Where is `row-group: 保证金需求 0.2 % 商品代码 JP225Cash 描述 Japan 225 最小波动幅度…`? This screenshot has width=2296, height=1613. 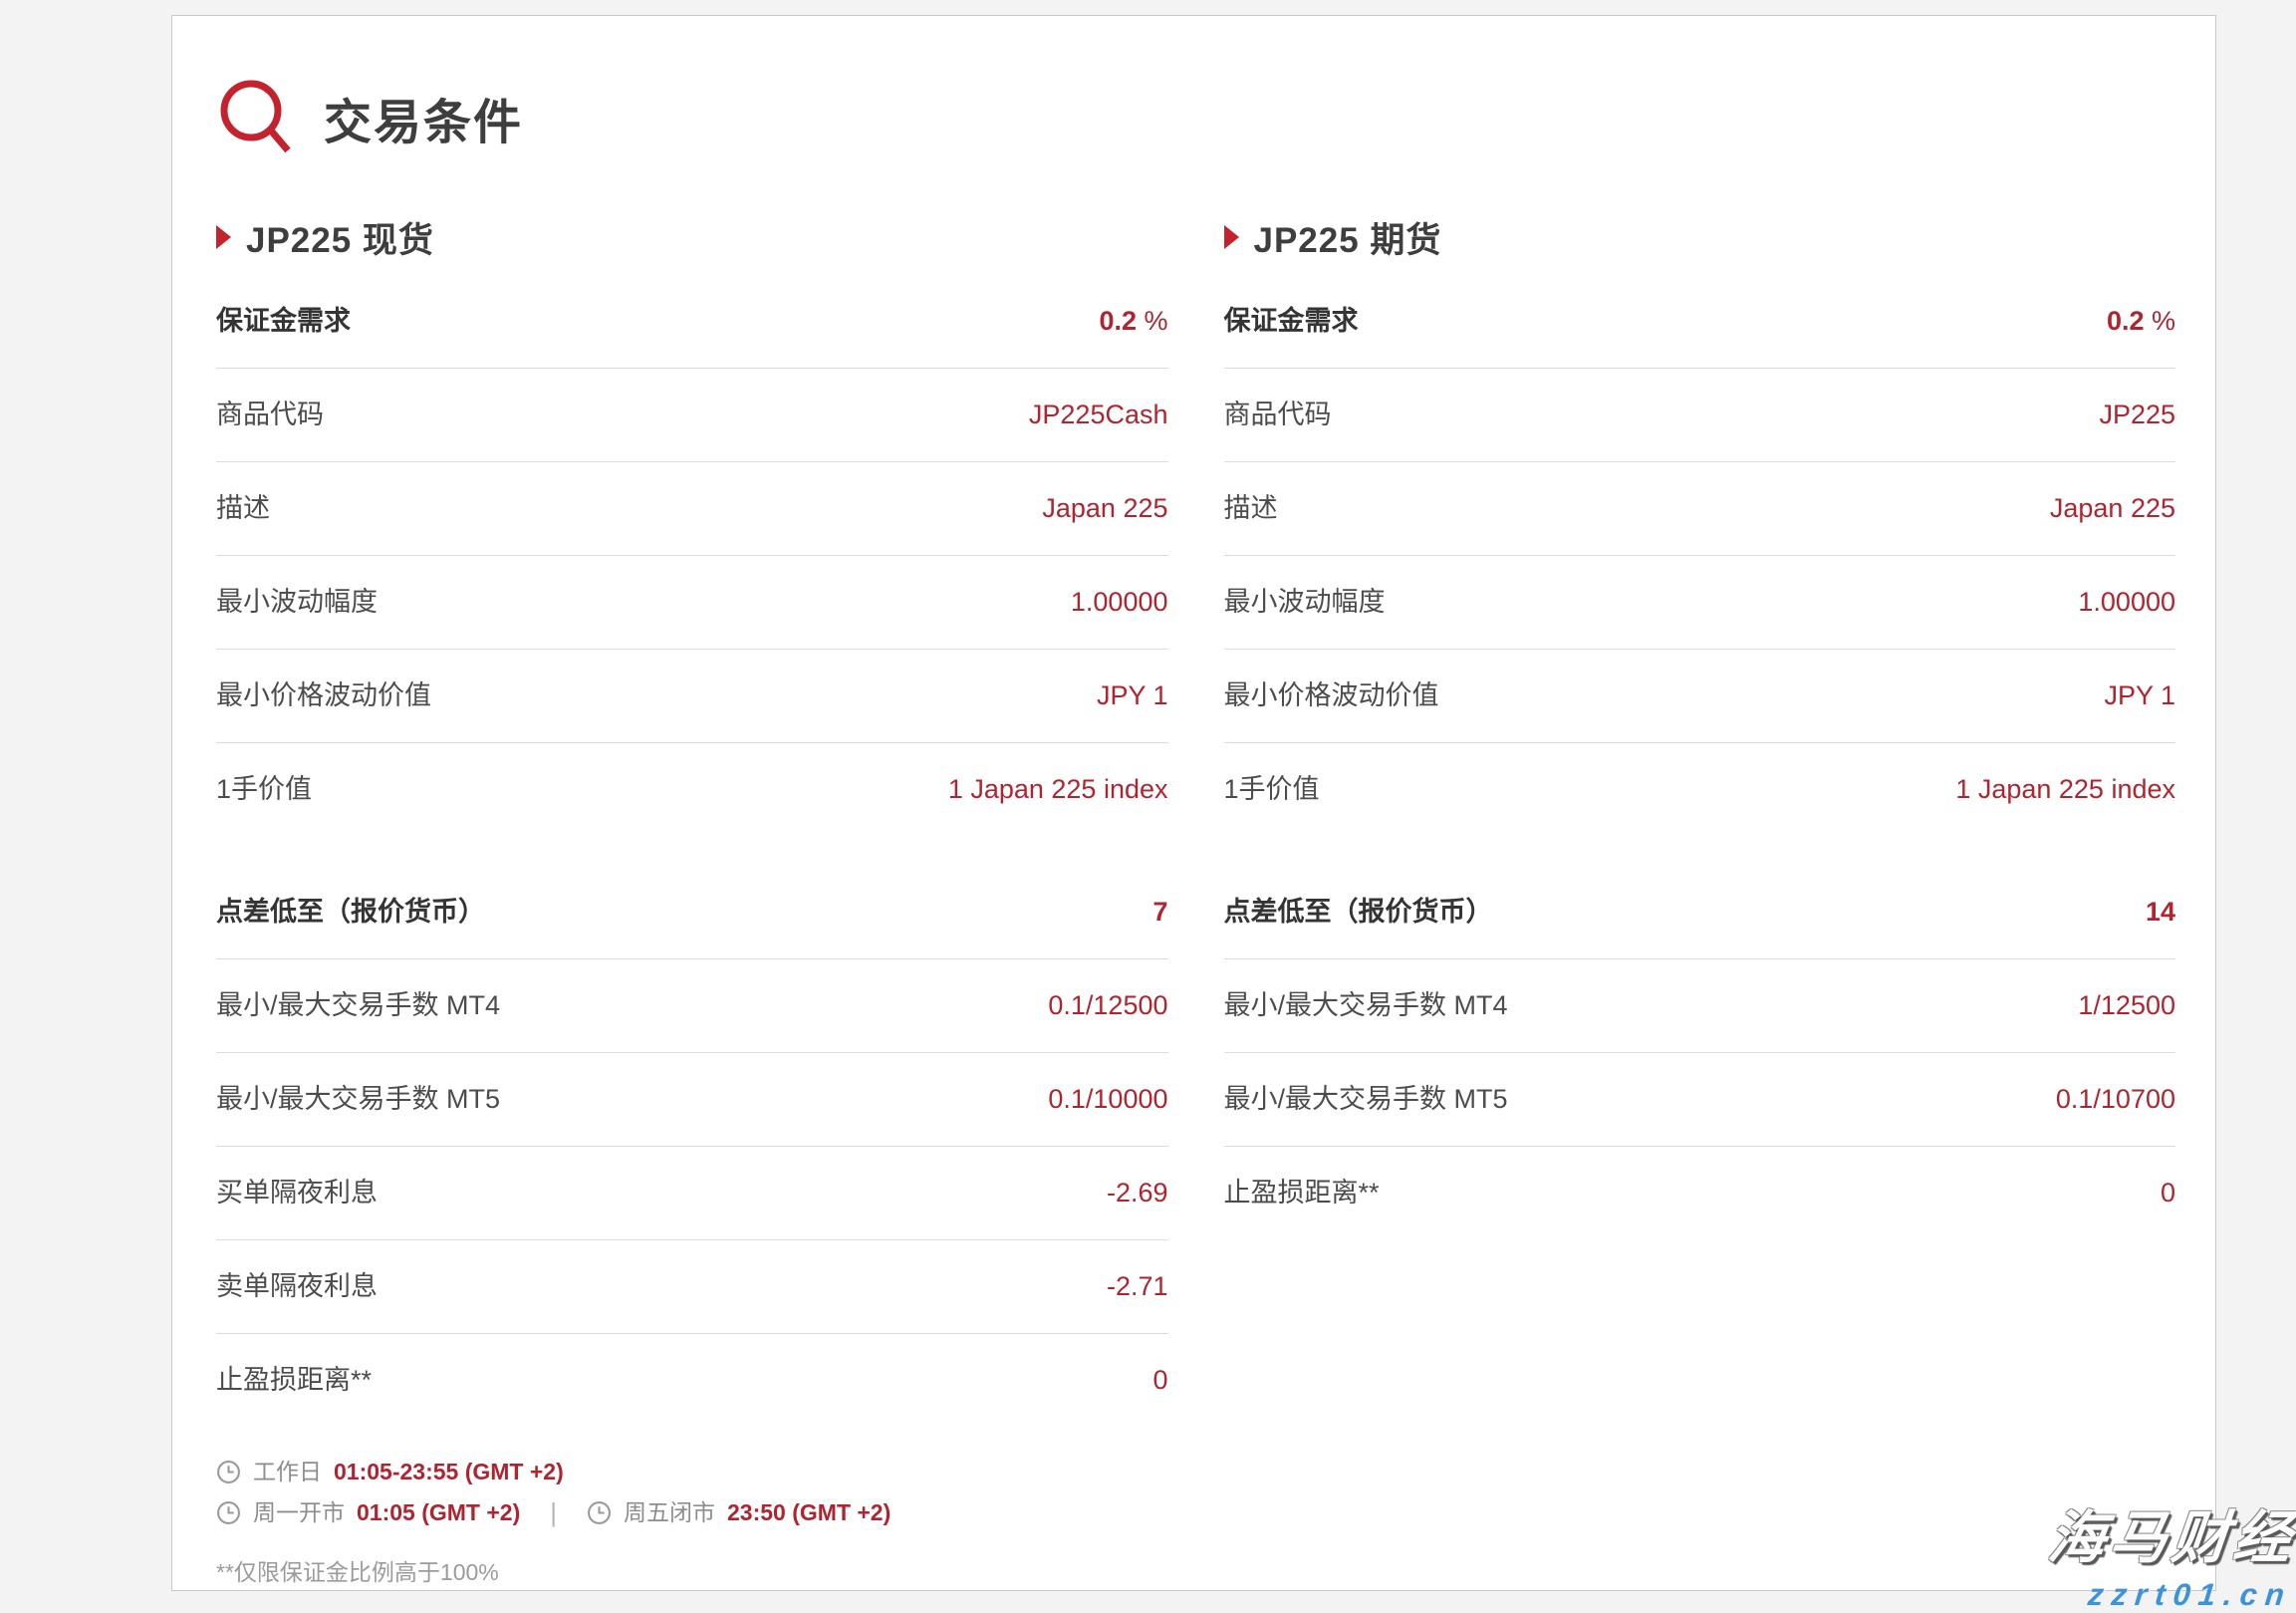 row-group: 保证金需求 0.2 % 商品代码 JP225Cash 描述 Japan 225 最小波动幅度… is located at coordinates (692, 555).